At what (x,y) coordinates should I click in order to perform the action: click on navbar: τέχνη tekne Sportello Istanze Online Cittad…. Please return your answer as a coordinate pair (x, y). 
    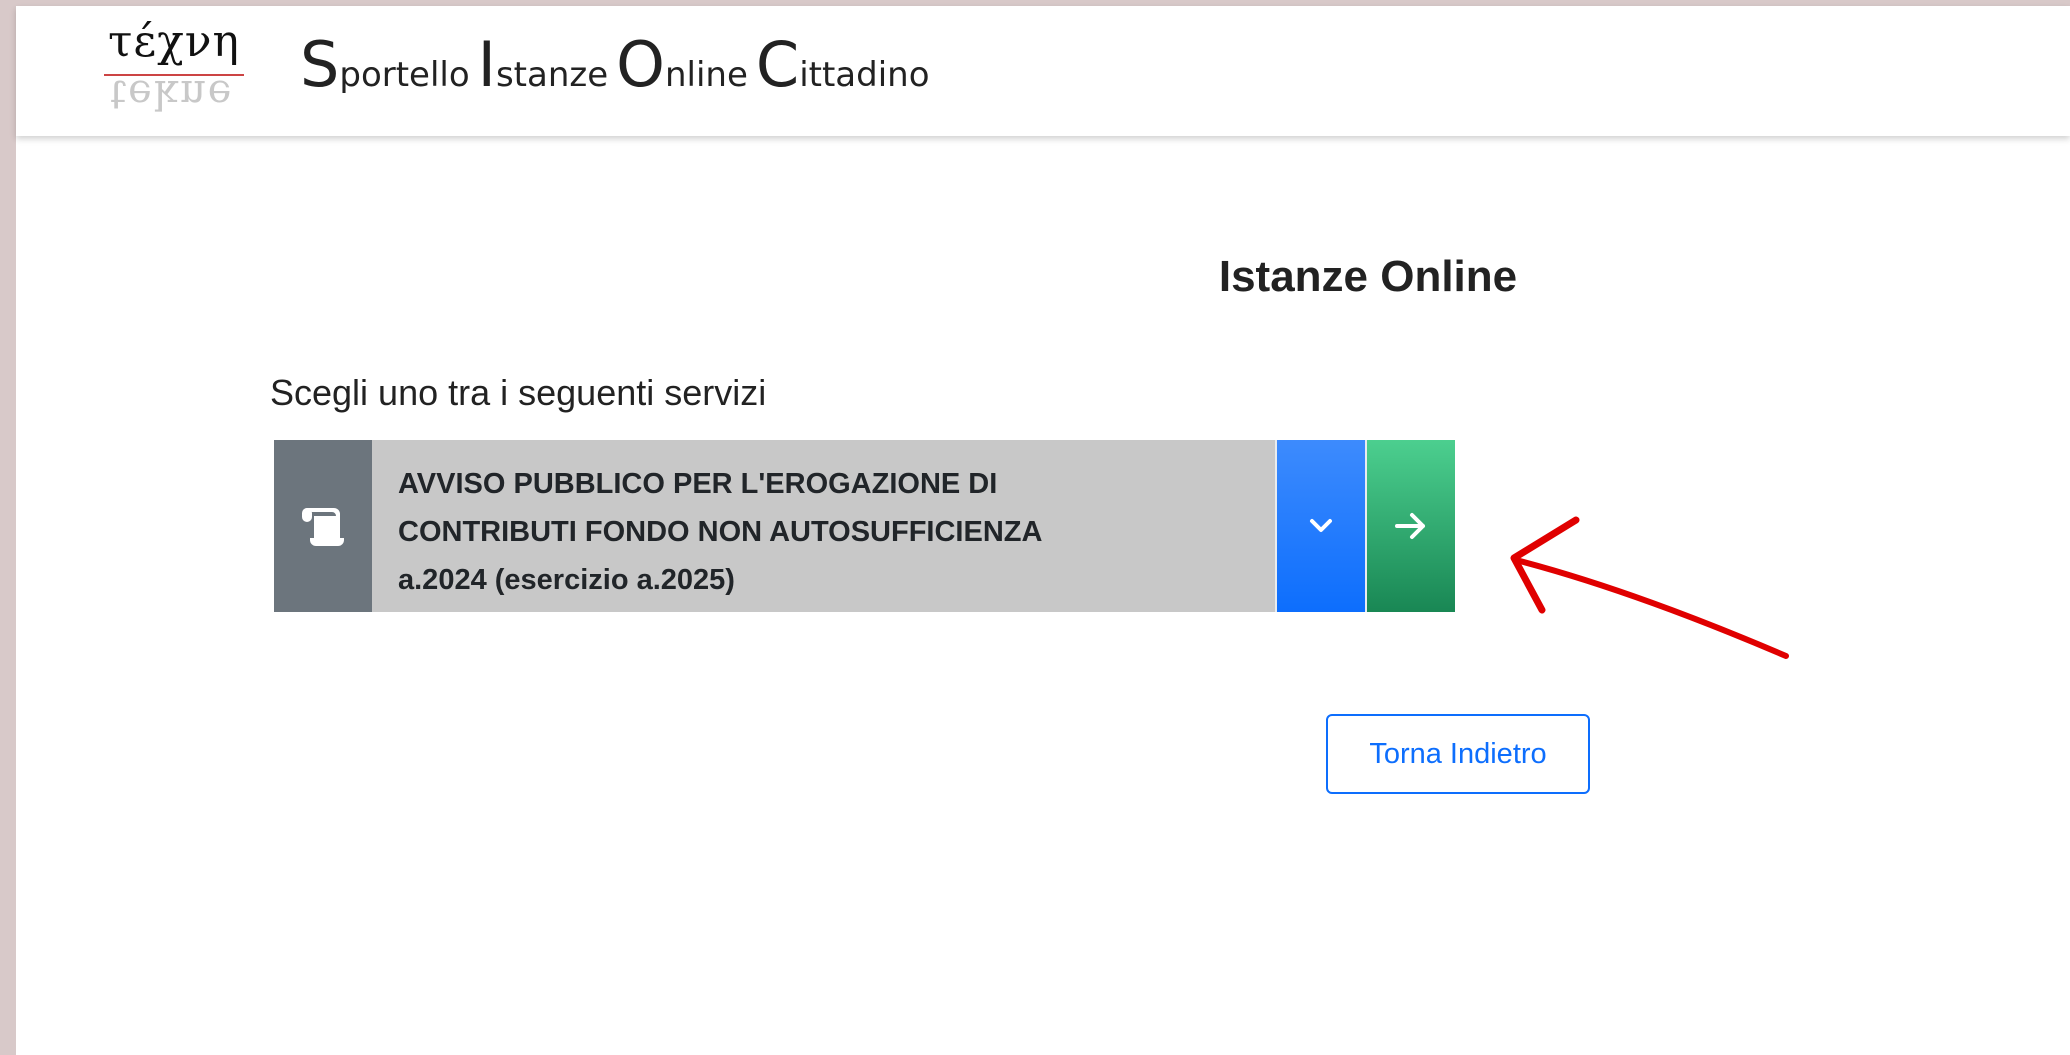
    Looking at the image, I should click on (1043, 71).